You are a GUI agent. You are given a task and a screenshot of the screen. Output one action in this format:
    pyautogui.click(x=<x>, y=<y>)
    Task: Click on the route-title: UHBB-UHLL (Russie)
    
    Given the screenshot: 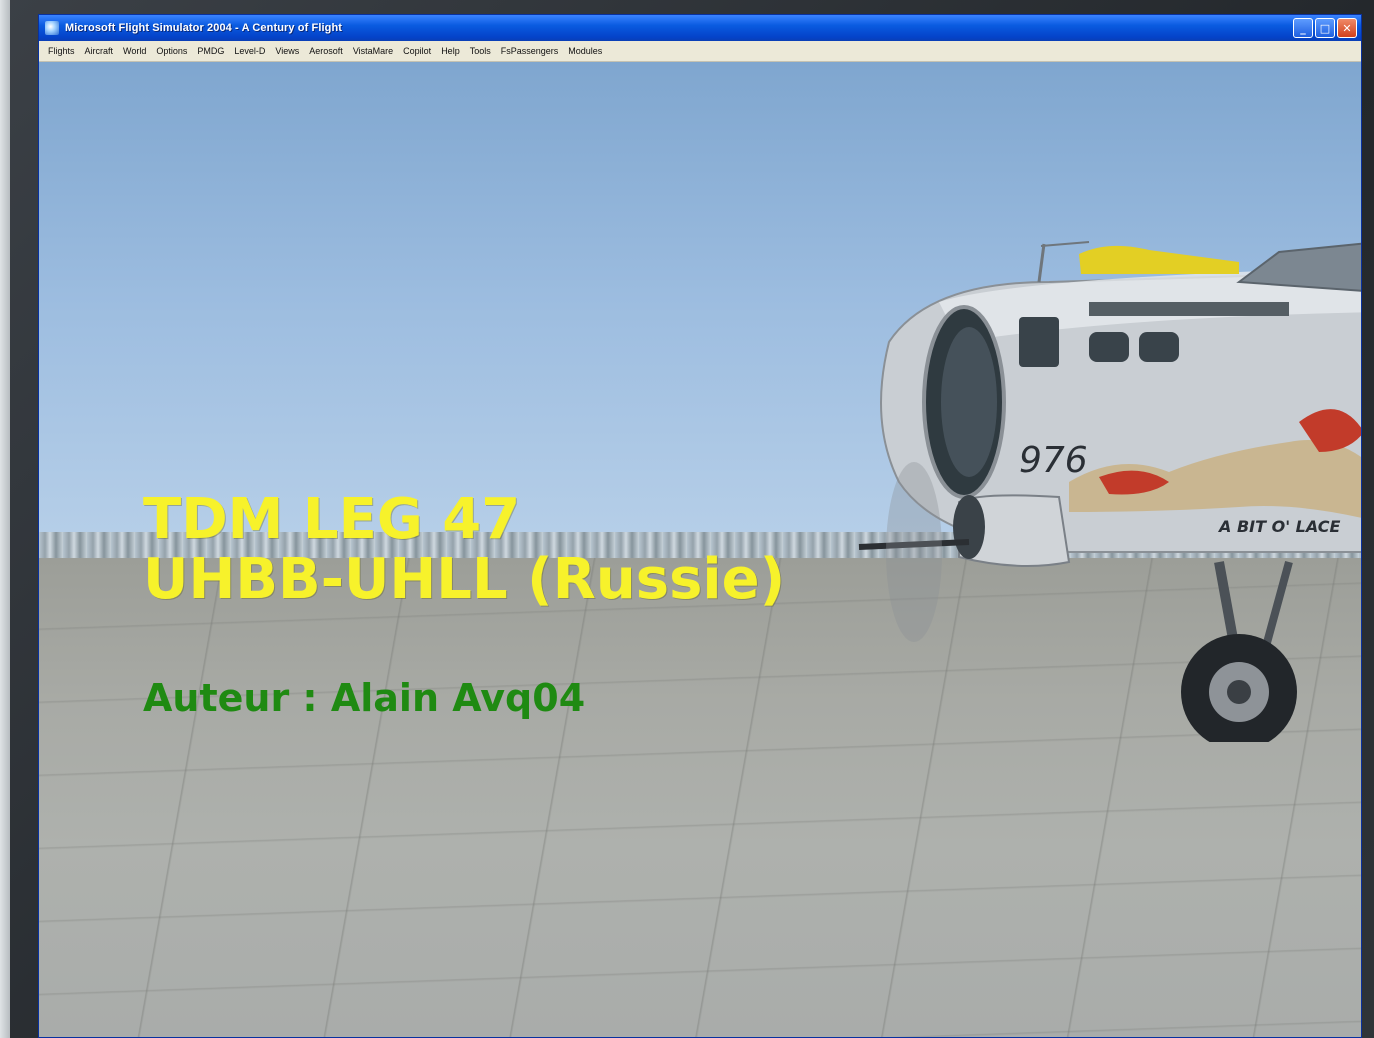 What is the action you would take?
    pyautogui.click(x=464, y=579)
    